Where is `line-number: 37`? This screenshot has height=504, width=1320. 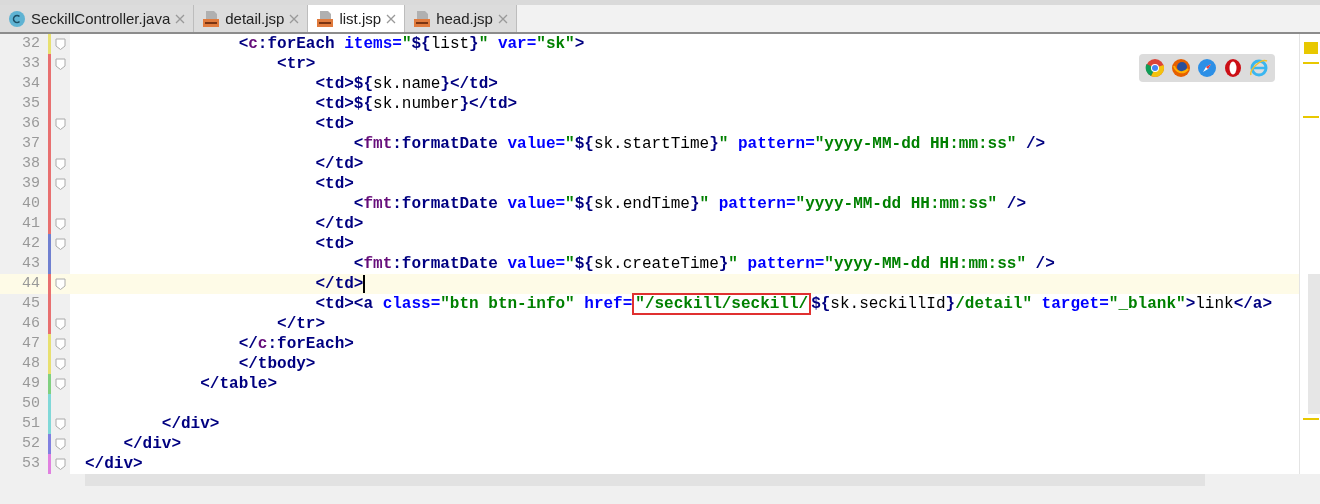
line-number: 37 is located at coordinates (31, 144).